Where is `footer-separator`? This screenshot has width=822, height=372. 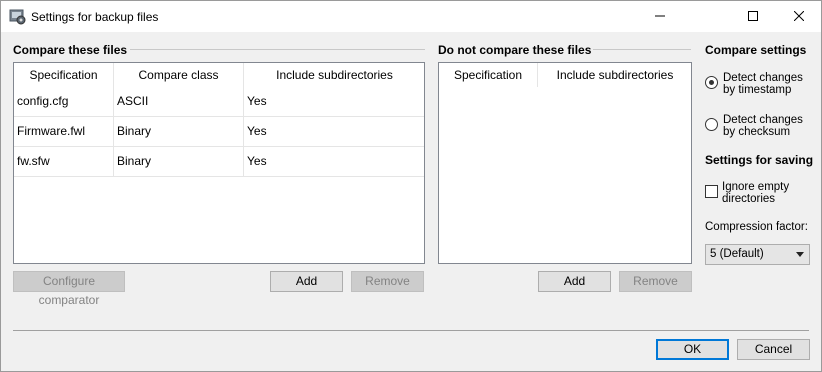
footer-separator is located at coordinates (411, 330).